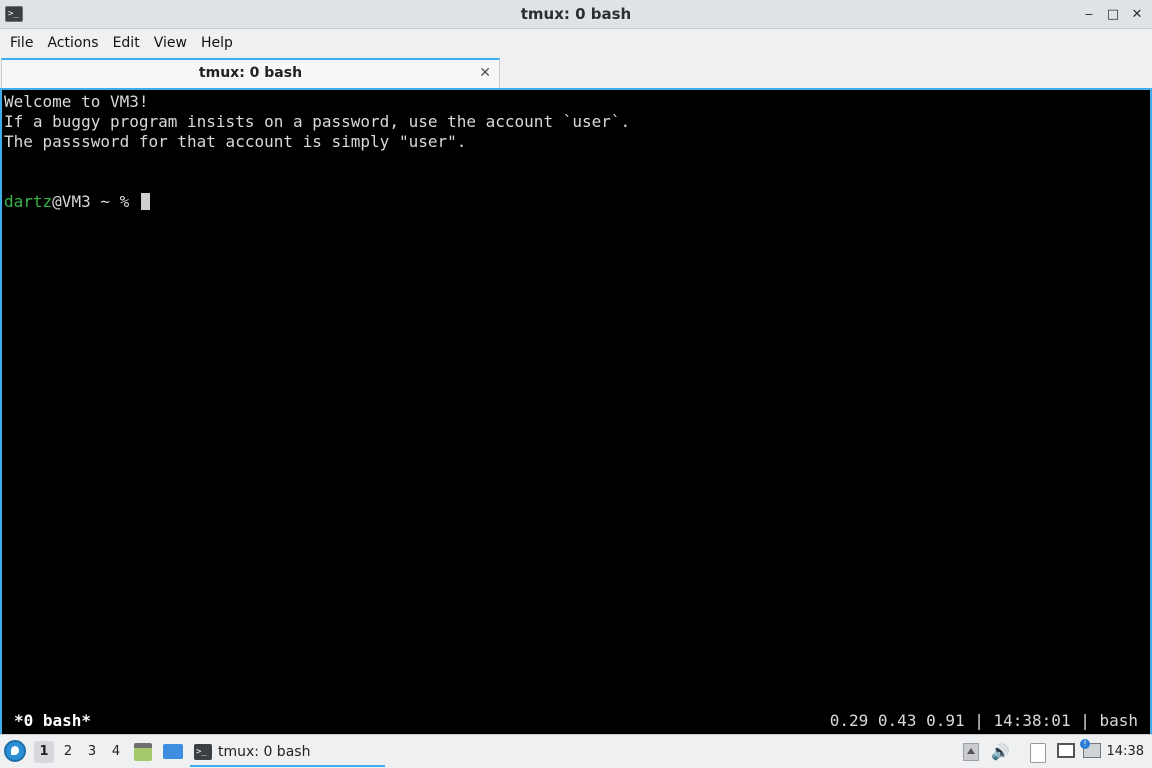 The width and height of the screenshot is (1152, 768). Describe the element at coordinates (143, 752) in the screenshot. I see `file-manager-icon` at that location.